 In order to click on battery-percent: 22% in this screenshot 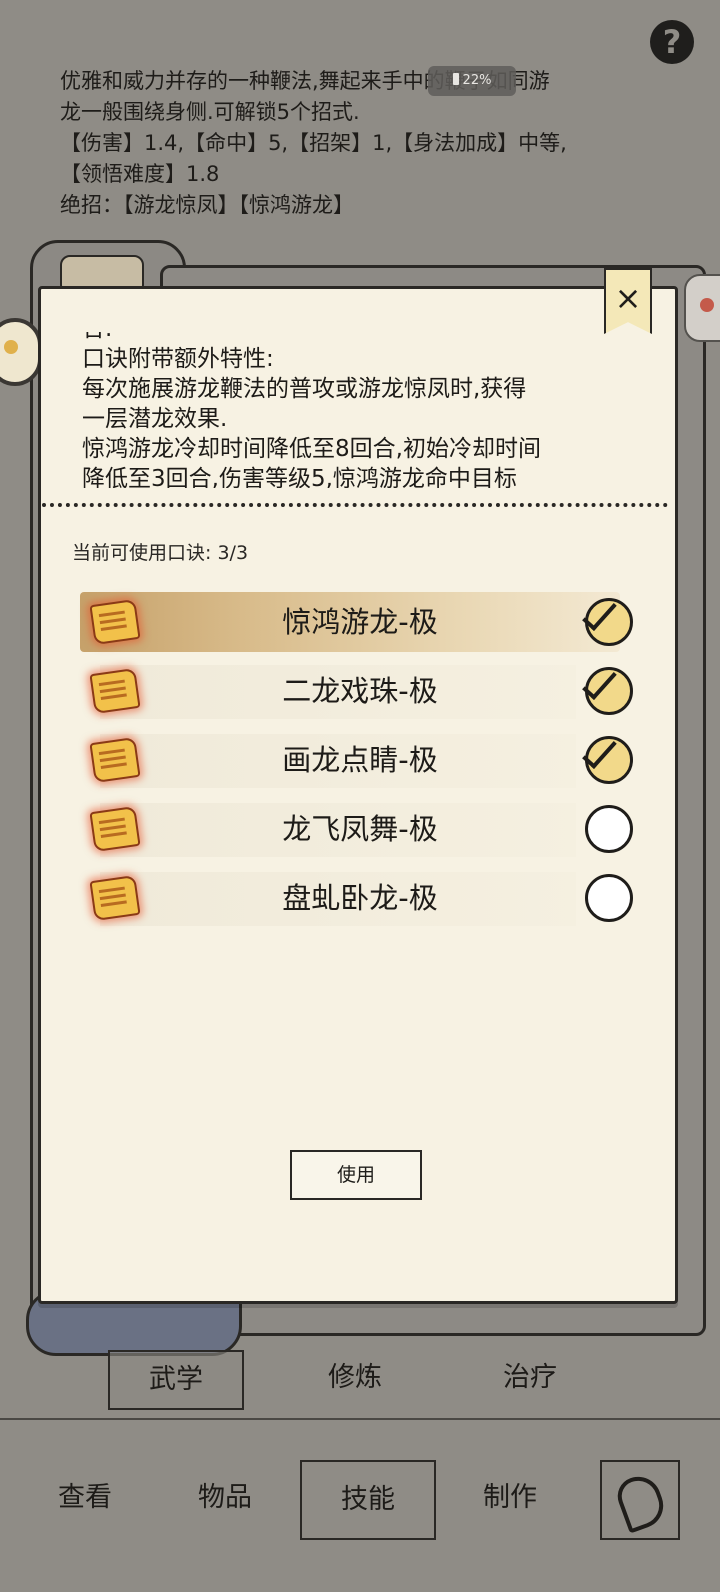, I will do `click(477, 80)`.